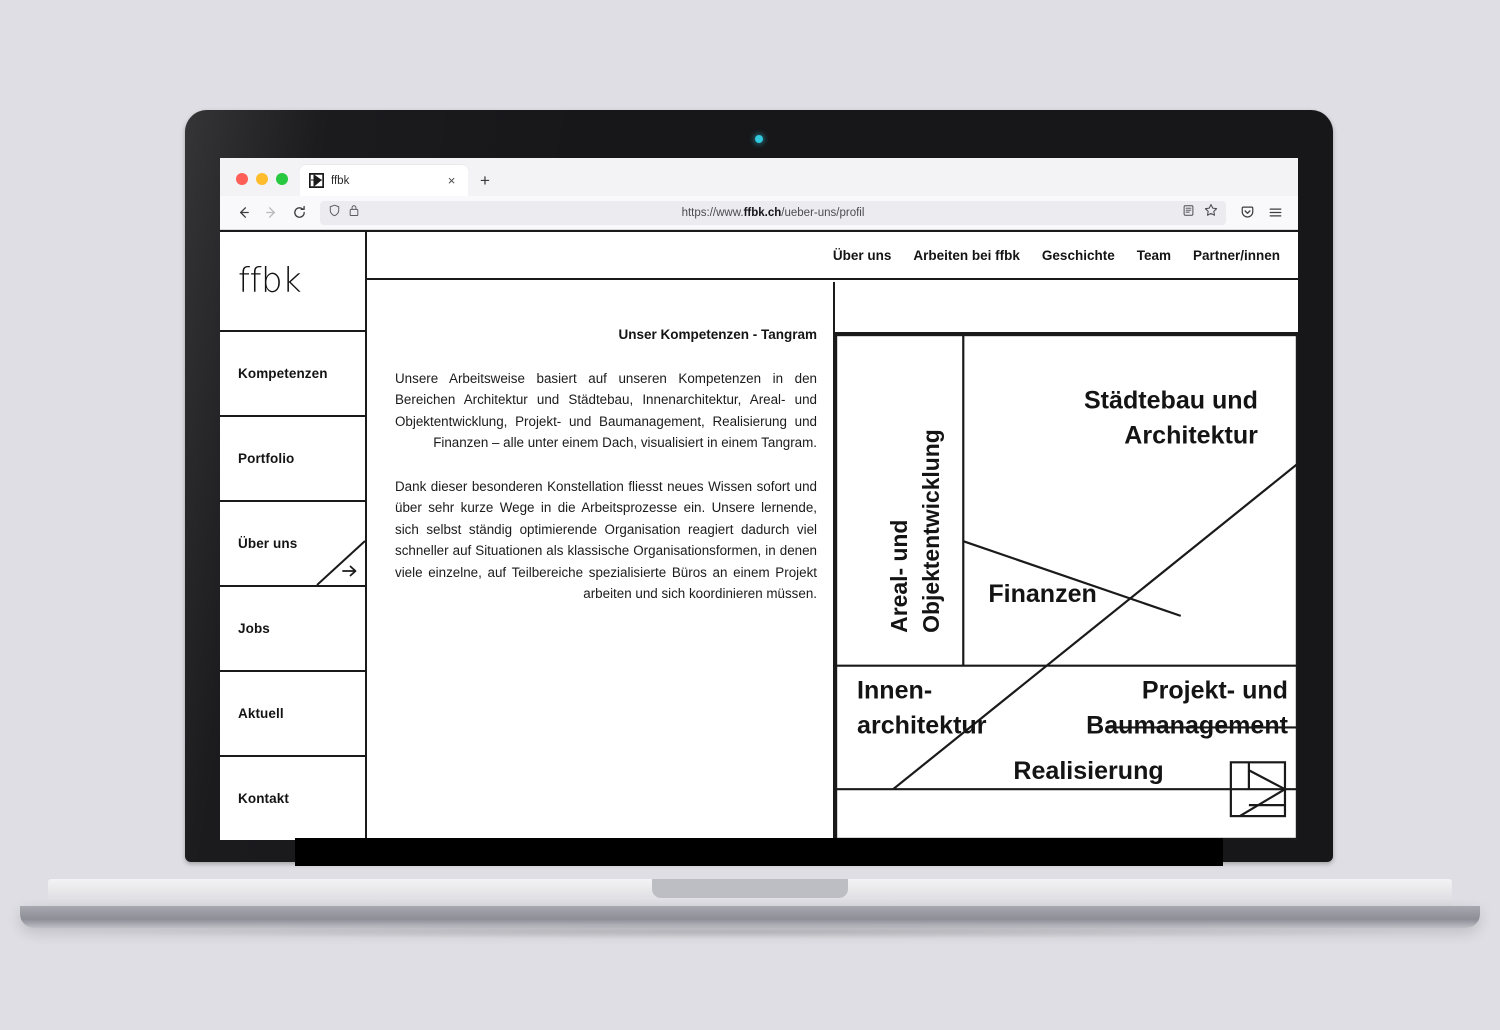 The height and width of the screenshot is (1030, 1500). Describe the element at coordinates (329, 561) in the screenshot. I see `active-arrow-icon` at that location.